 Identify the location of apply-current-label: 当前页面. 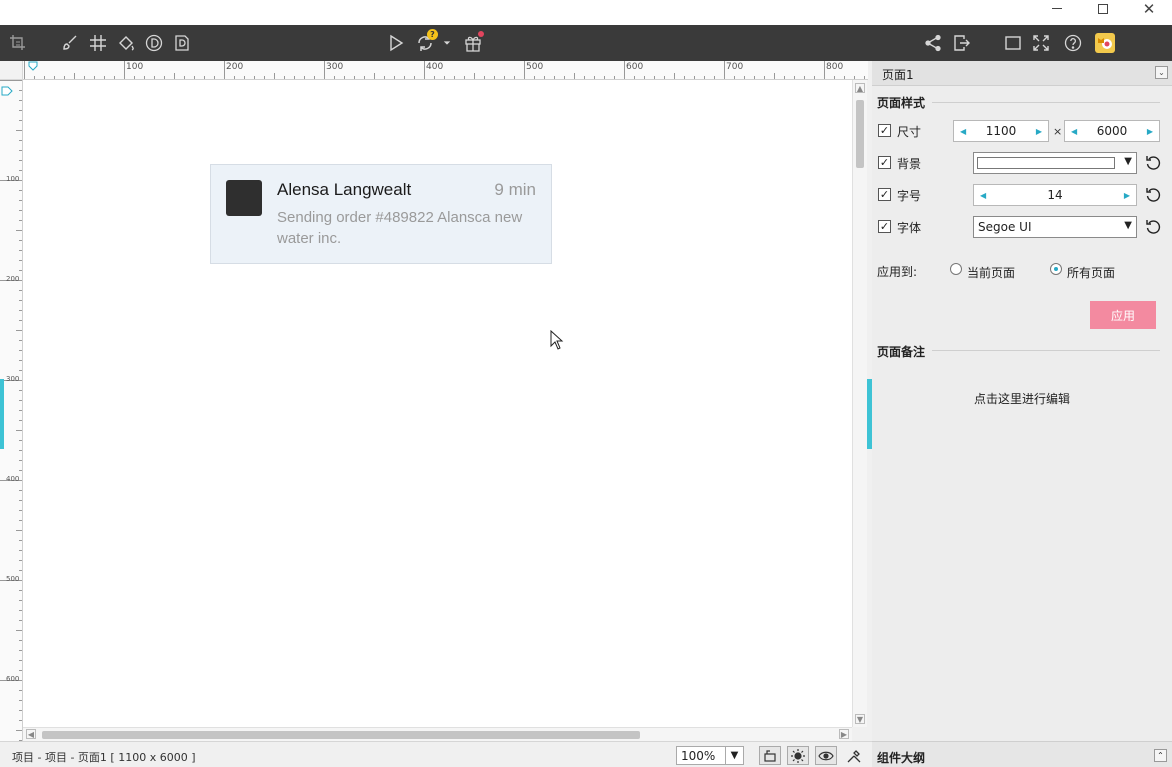
(991, 272).